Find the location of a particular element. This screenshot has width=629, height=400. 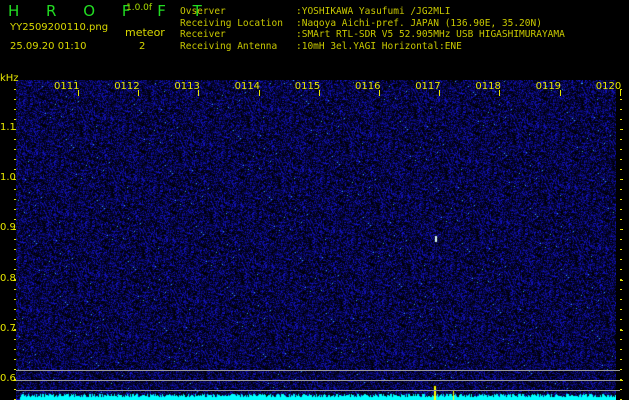

info-row: Ovserver :YOSHIKAWA Yasufumi /JG2MLI is located at coordinates (404, 11).